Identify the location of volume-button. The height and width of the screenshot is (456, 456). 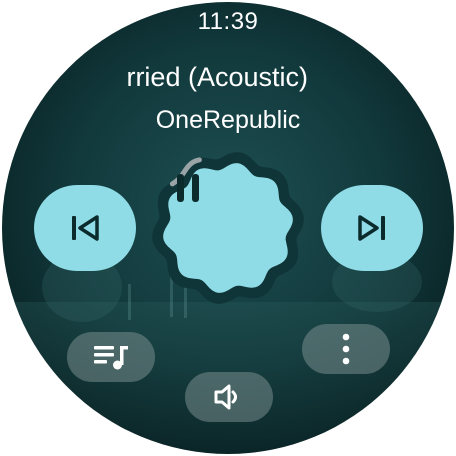
(229, 397).